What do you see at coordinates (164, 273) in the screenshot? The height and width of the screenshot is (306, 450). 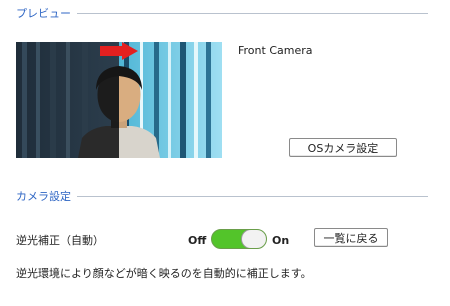 I see `backlight-description: 逆光環境により顔などが暗く映るのを自動的に補正します。` at bounding box center [164, 273].